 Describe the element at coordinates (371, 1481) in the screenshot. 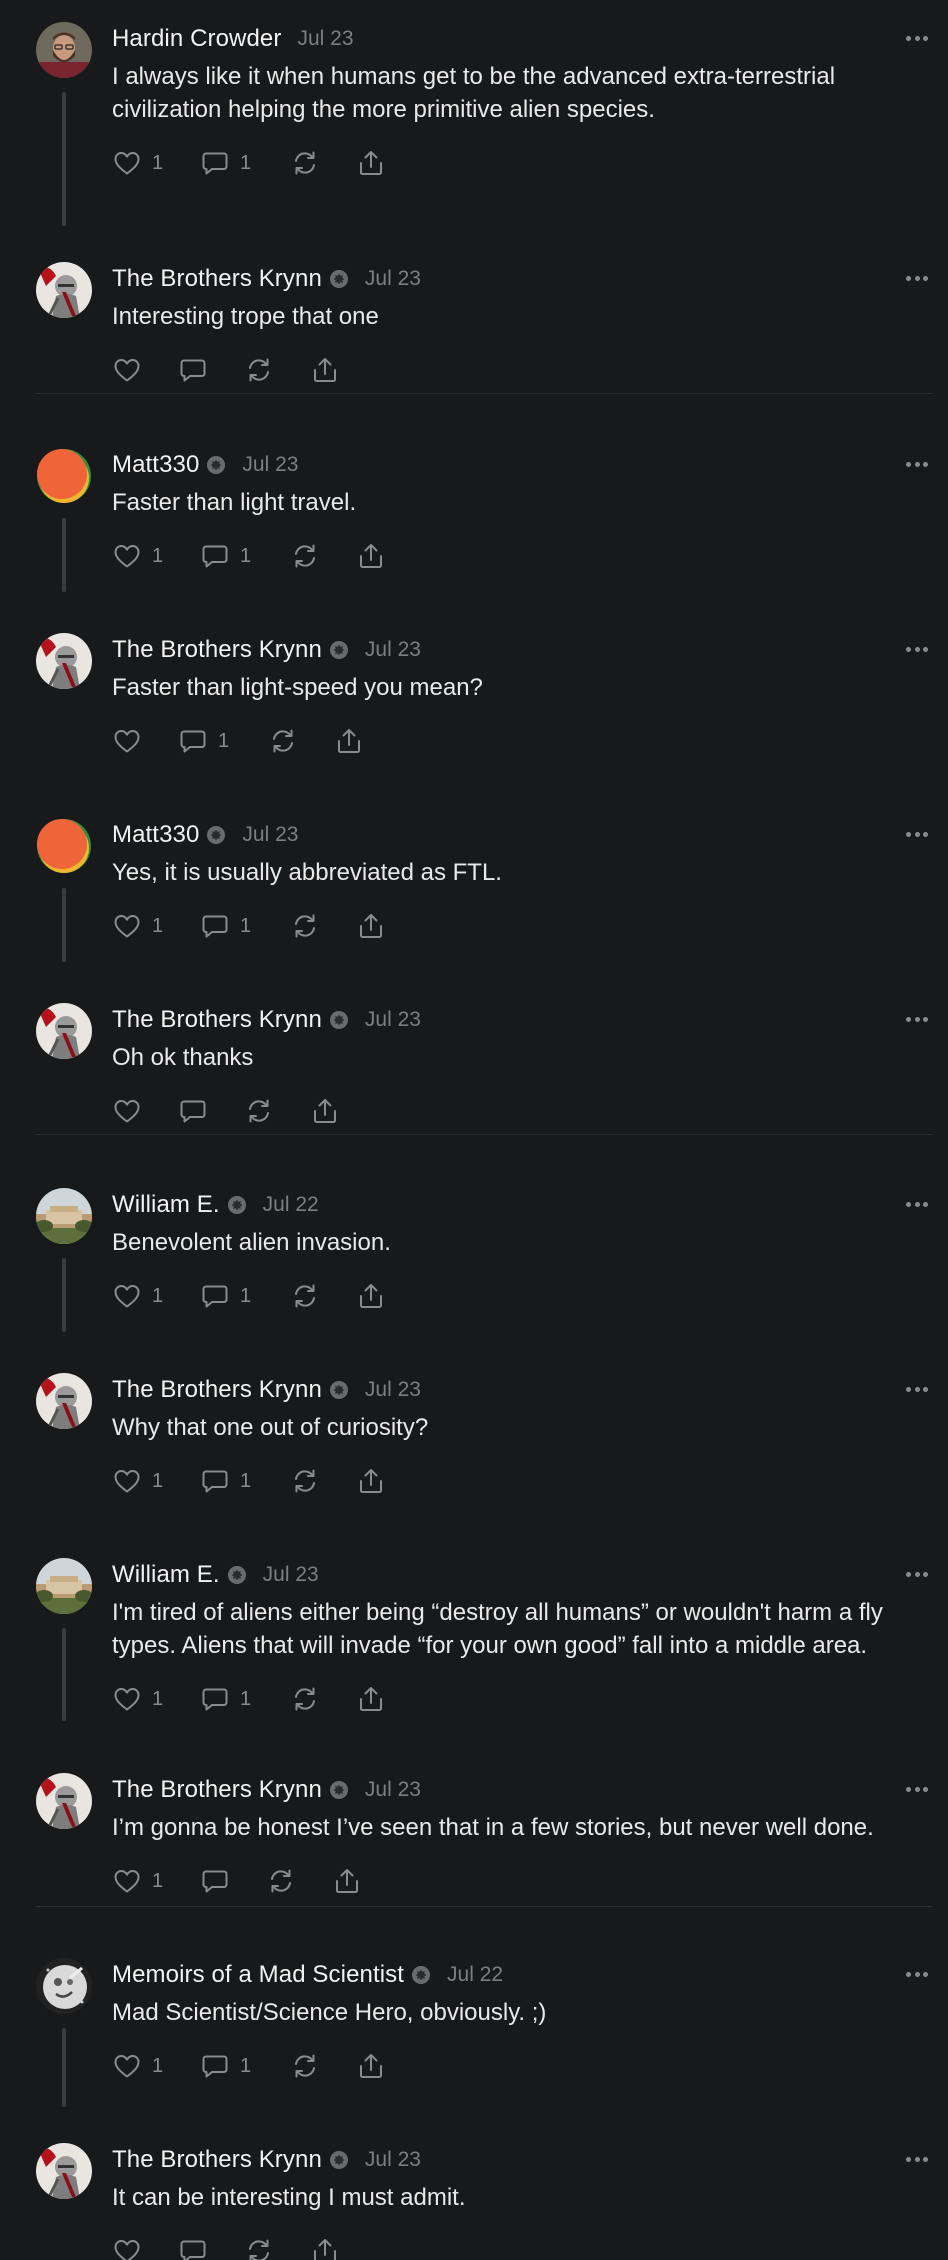

I see `share-icon` at that location.